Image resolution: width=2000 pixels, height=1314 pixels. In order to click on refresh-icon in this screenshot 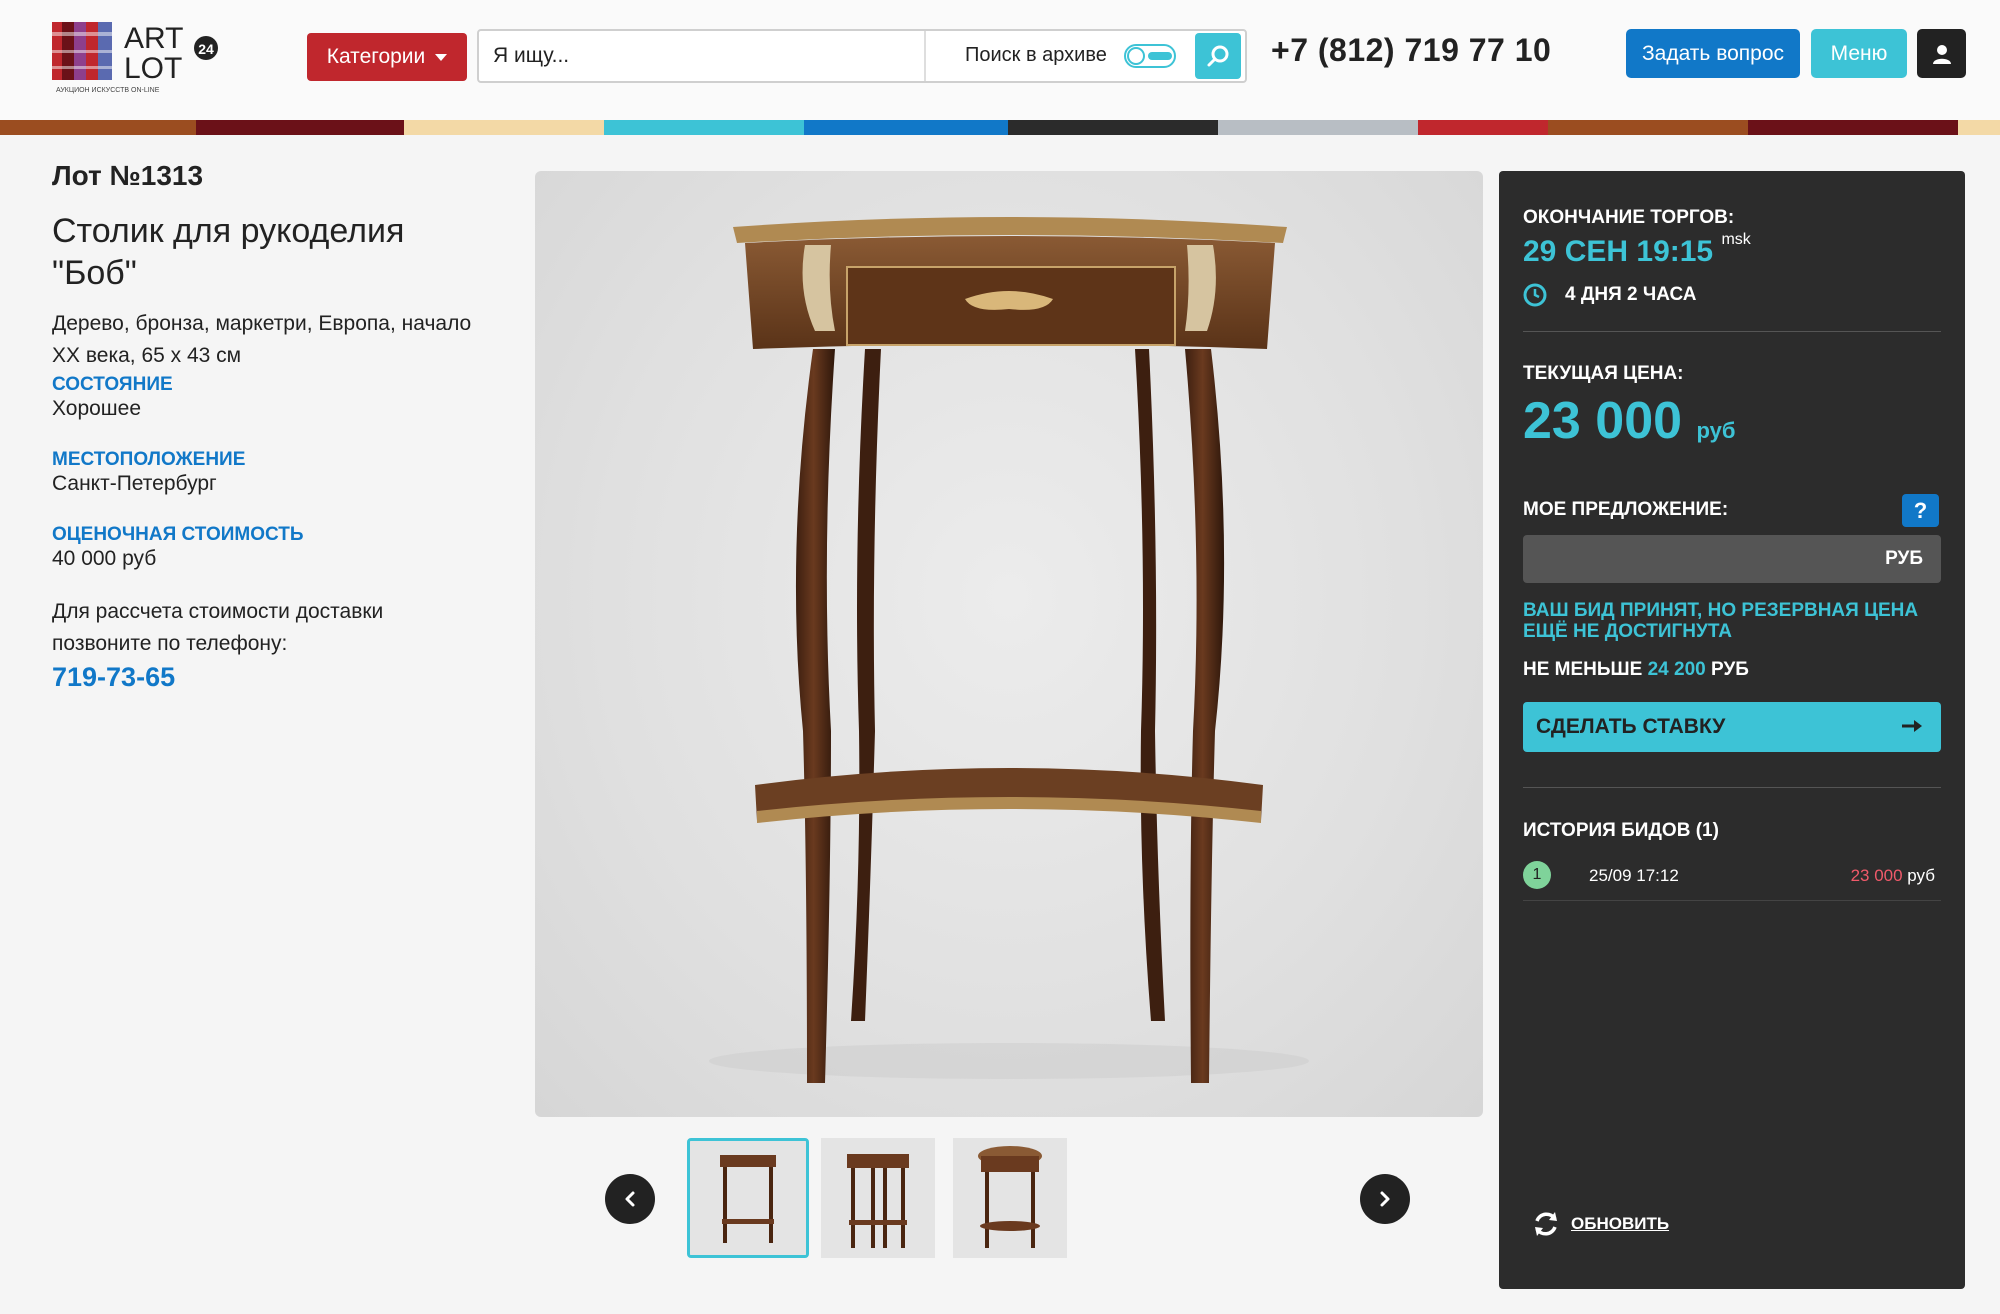, I will do `click(1546, 1224)`.